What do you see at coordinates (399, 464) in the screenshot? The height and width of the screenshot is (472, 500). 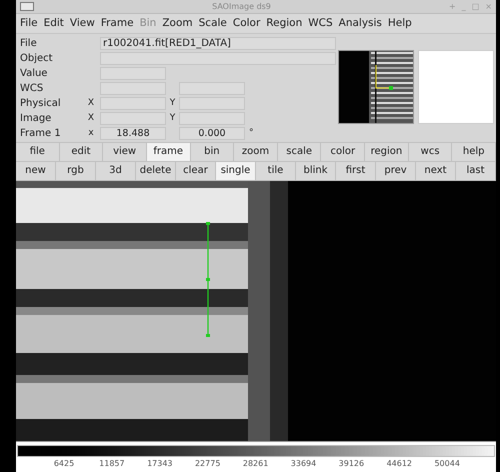 I see `colorbar-tick-label: 44612` at bounding box center [399, 464].